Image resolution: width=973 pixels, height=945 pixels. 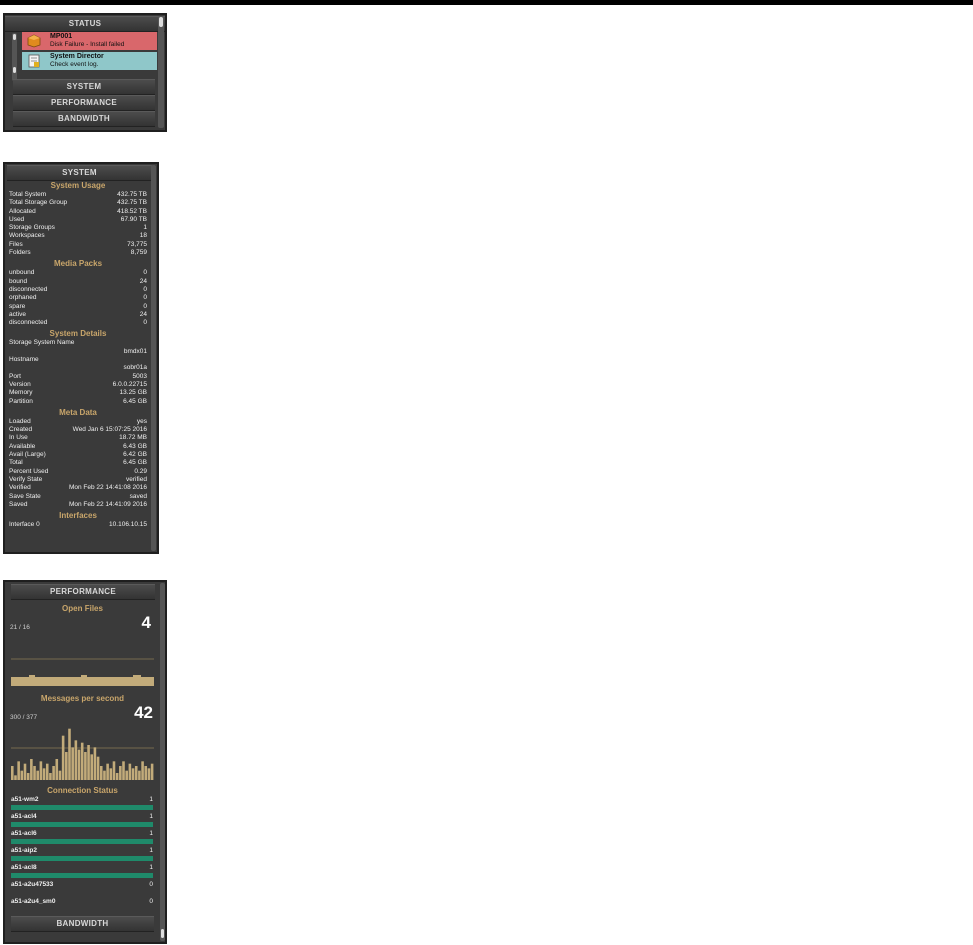 I want to click on connection-status-item: a51-a2u47533 0, so click(x=82, y=890).